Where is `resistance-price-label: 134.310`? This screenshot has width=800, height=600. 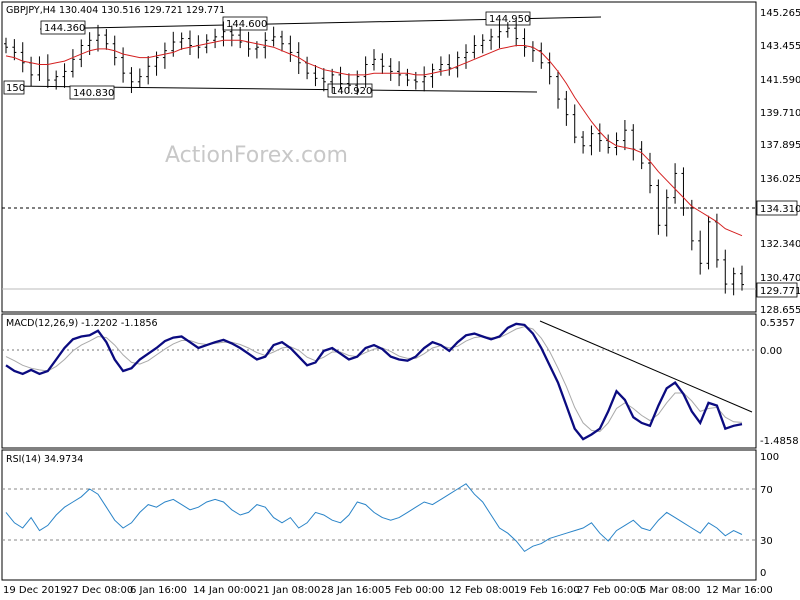 resistance-price-label: 134.310 is located at coordinates (780, 209).